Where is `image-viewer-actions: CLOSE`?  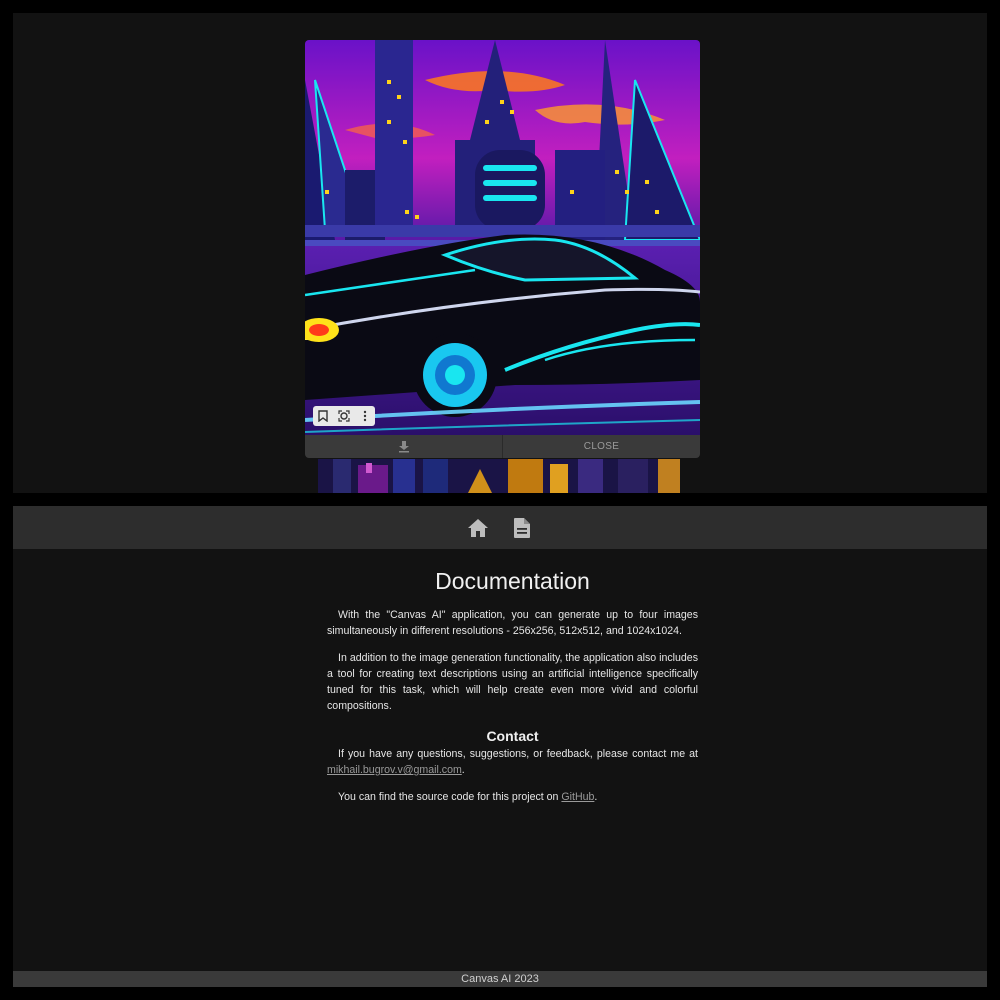 image-viewer-actions: CLOSE is located at coordinates (502, 446).